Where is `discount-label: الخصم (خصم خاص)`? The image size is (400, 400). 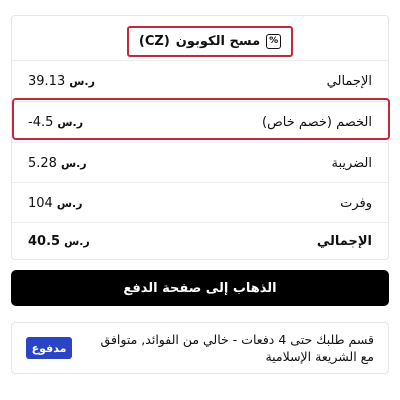 discount-label: الخصم (خصم خاص) is located at coordinates (317, 122).